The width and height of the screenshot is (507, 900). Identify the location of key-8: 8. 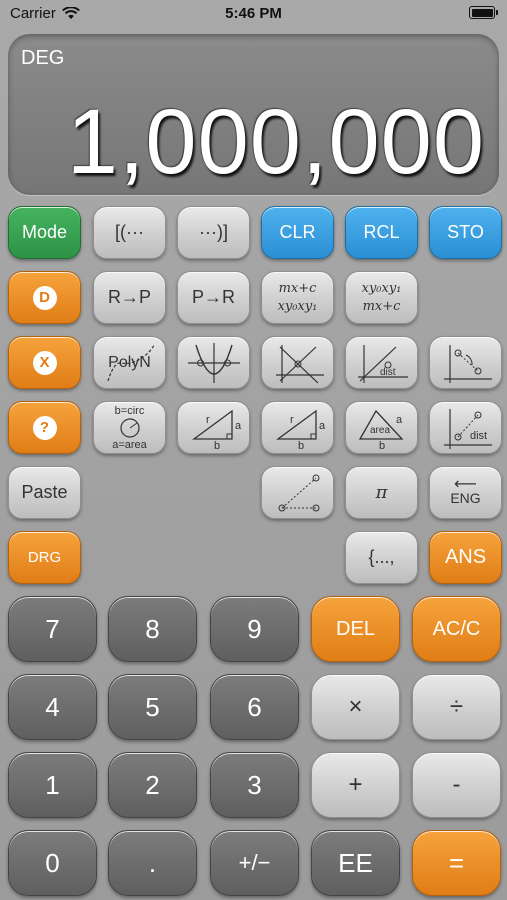
(152, 629).